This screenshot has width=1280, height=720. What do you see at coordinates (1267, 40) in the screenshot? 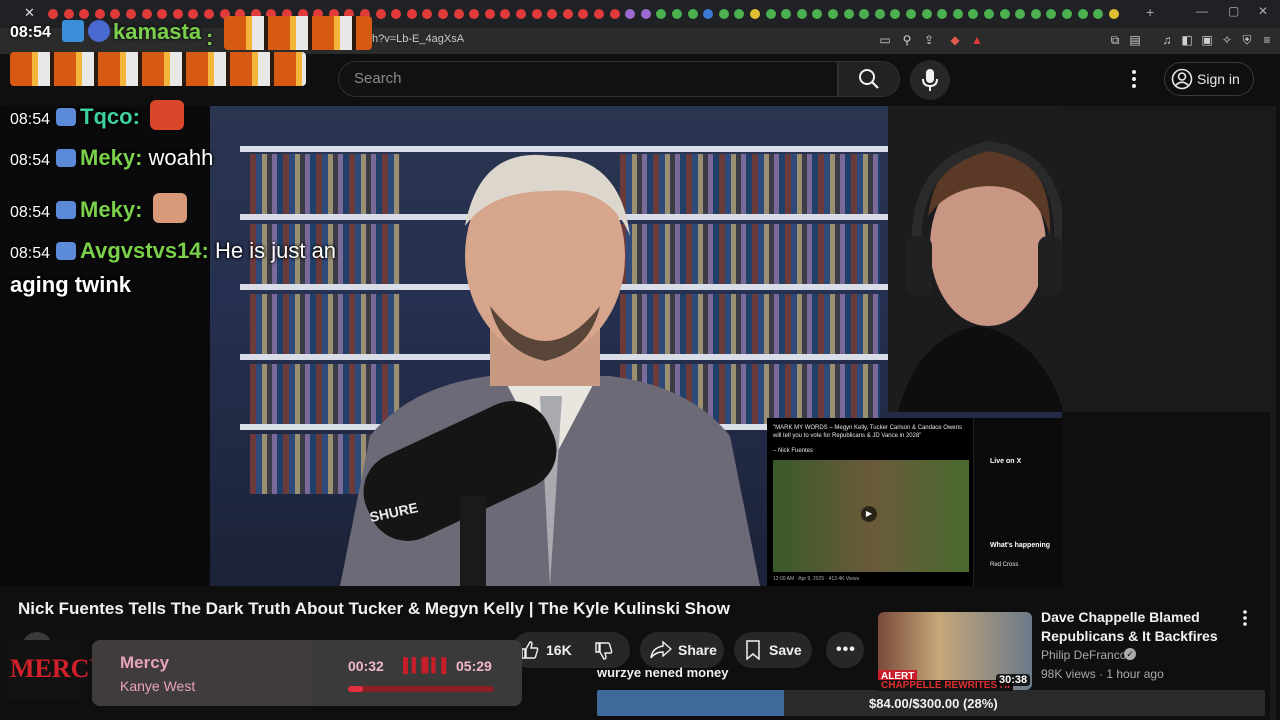
I see `browser-menu-icon: ≡` at bounding box center [1267, 40].